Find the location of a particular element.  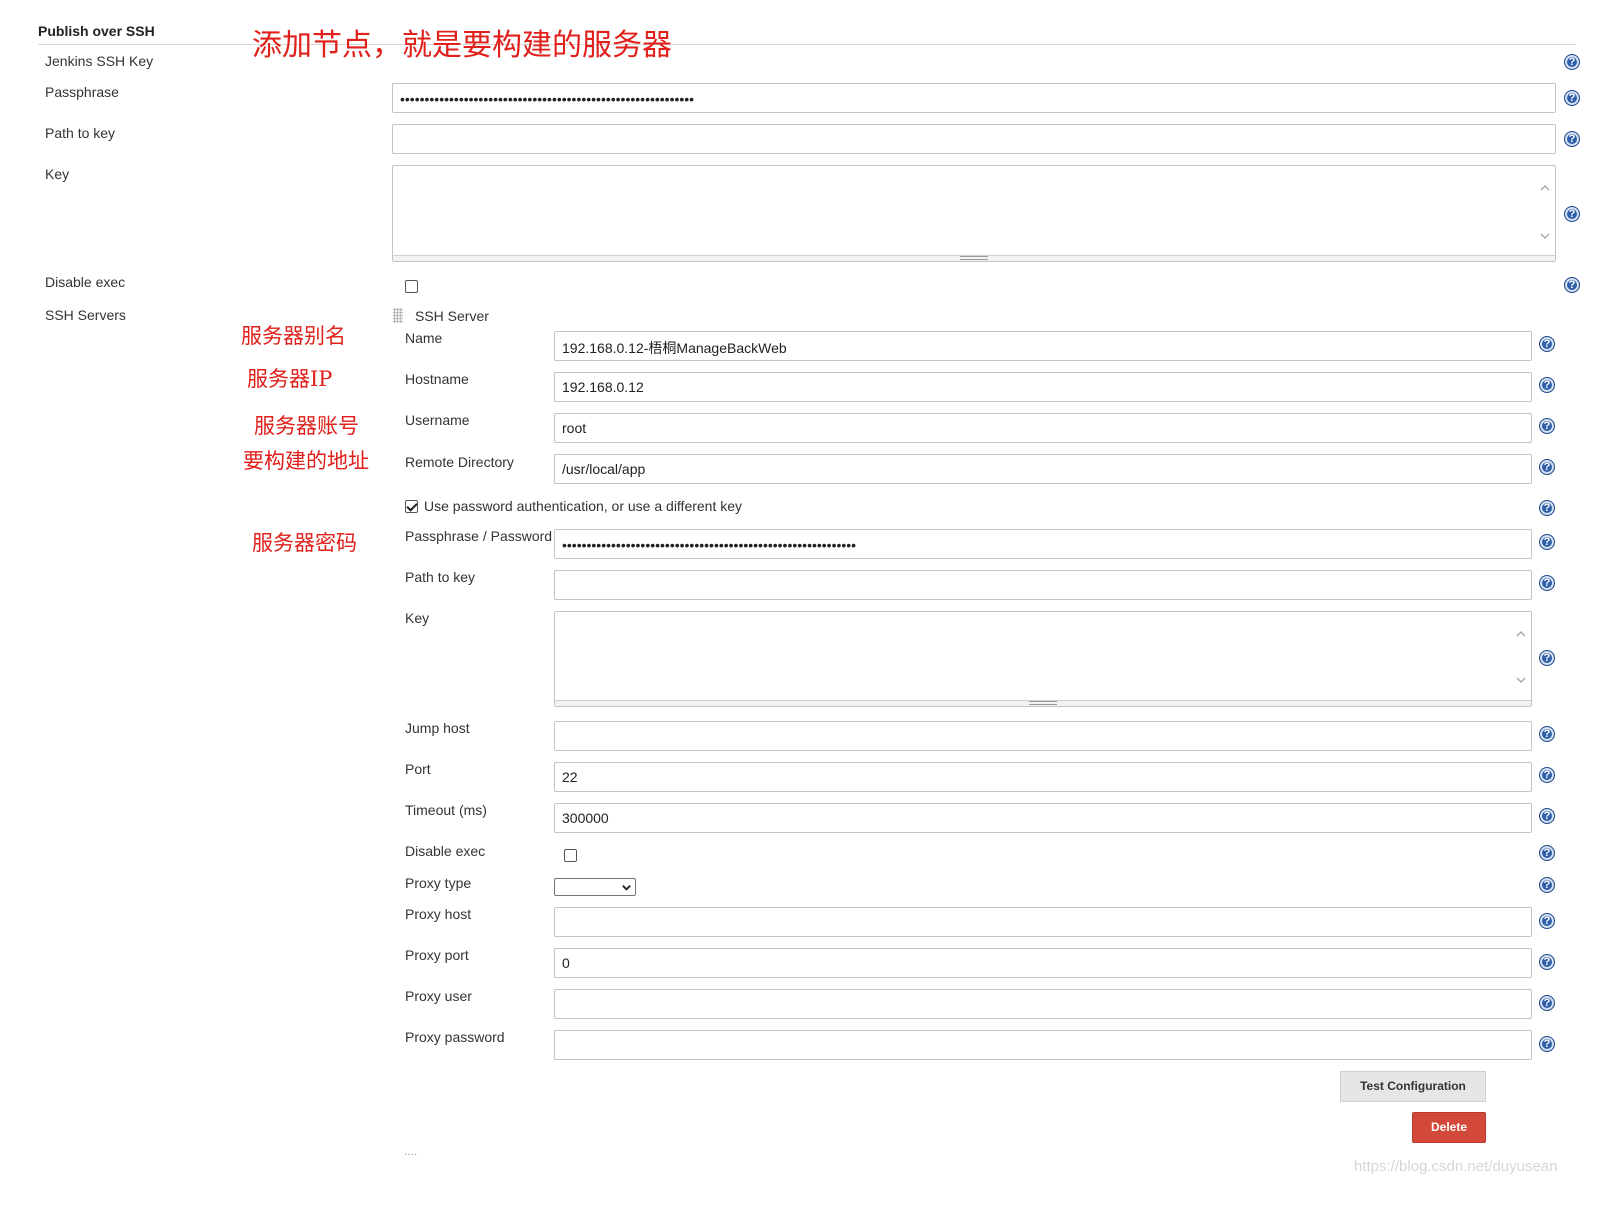

key-textarea is located at coordinates (974, 213).